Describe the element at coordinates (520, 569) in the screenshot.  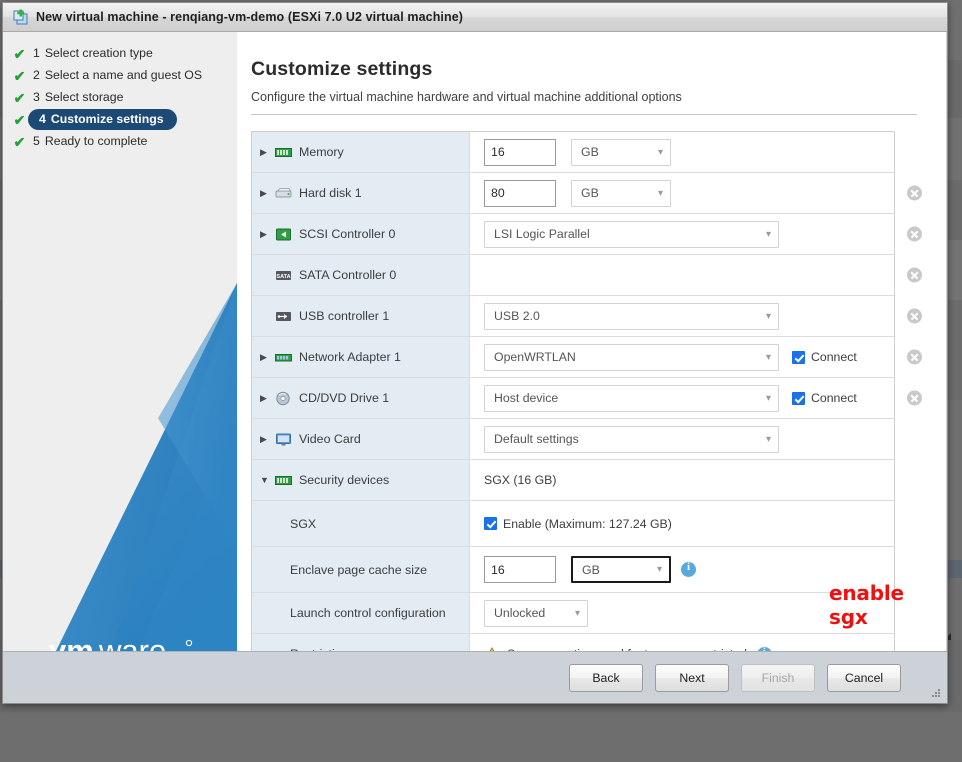
I see `enclave-page-cache-size-input` at that location.